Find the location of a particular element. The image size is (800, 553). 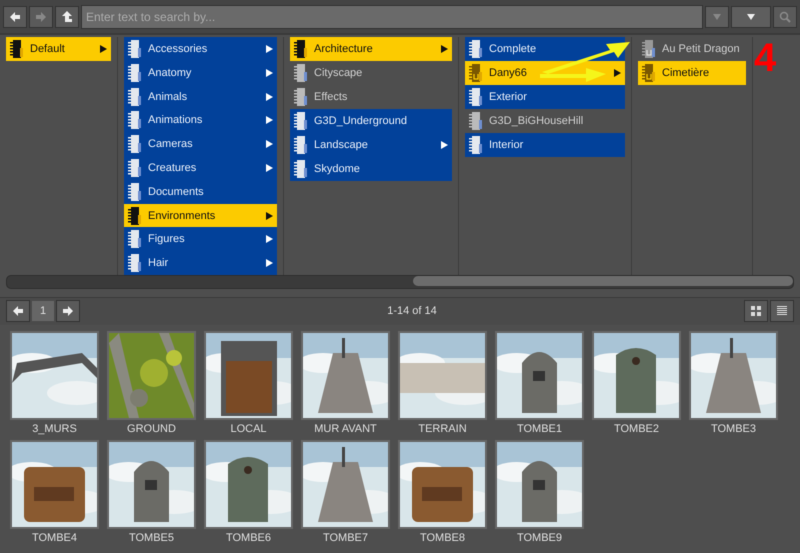

list-view-button is located at coordinates (782, 311).